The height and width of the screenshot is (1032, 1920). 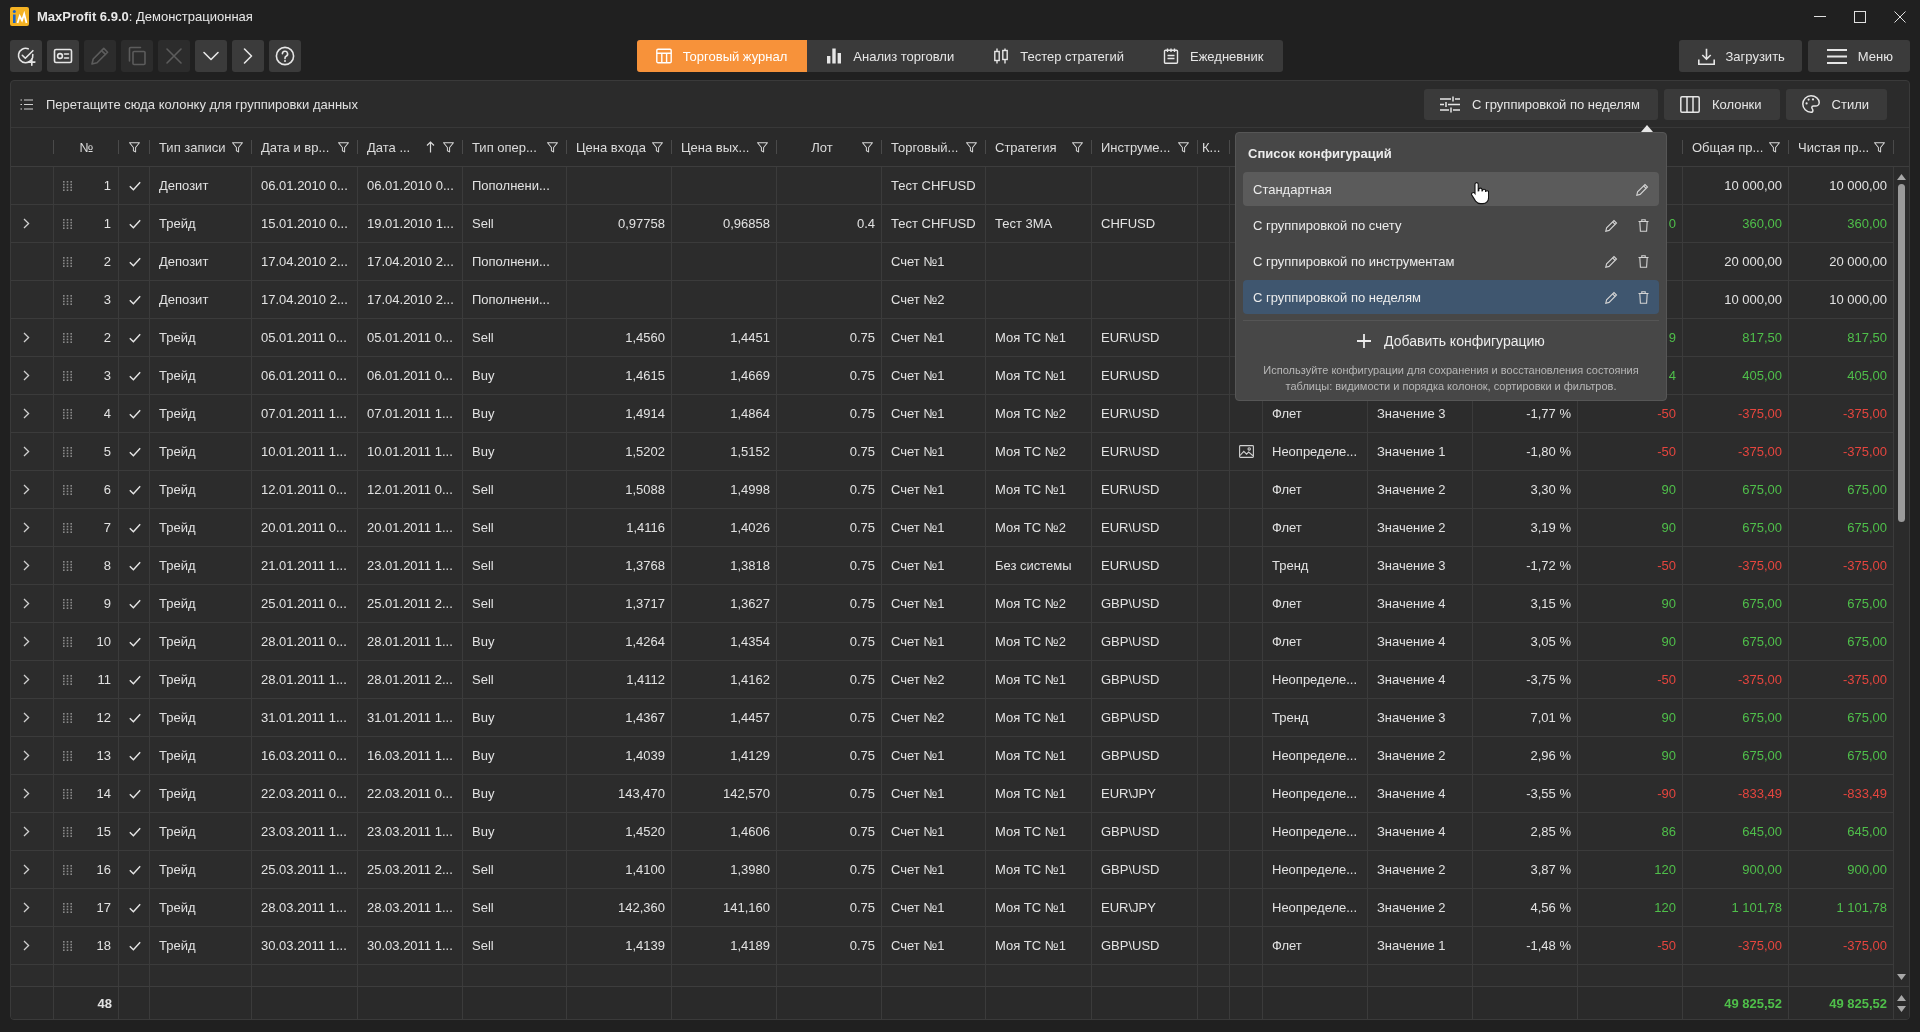 I want to click on configuration-item: С группировкой по инструментам, so click(x=1451, y=261).